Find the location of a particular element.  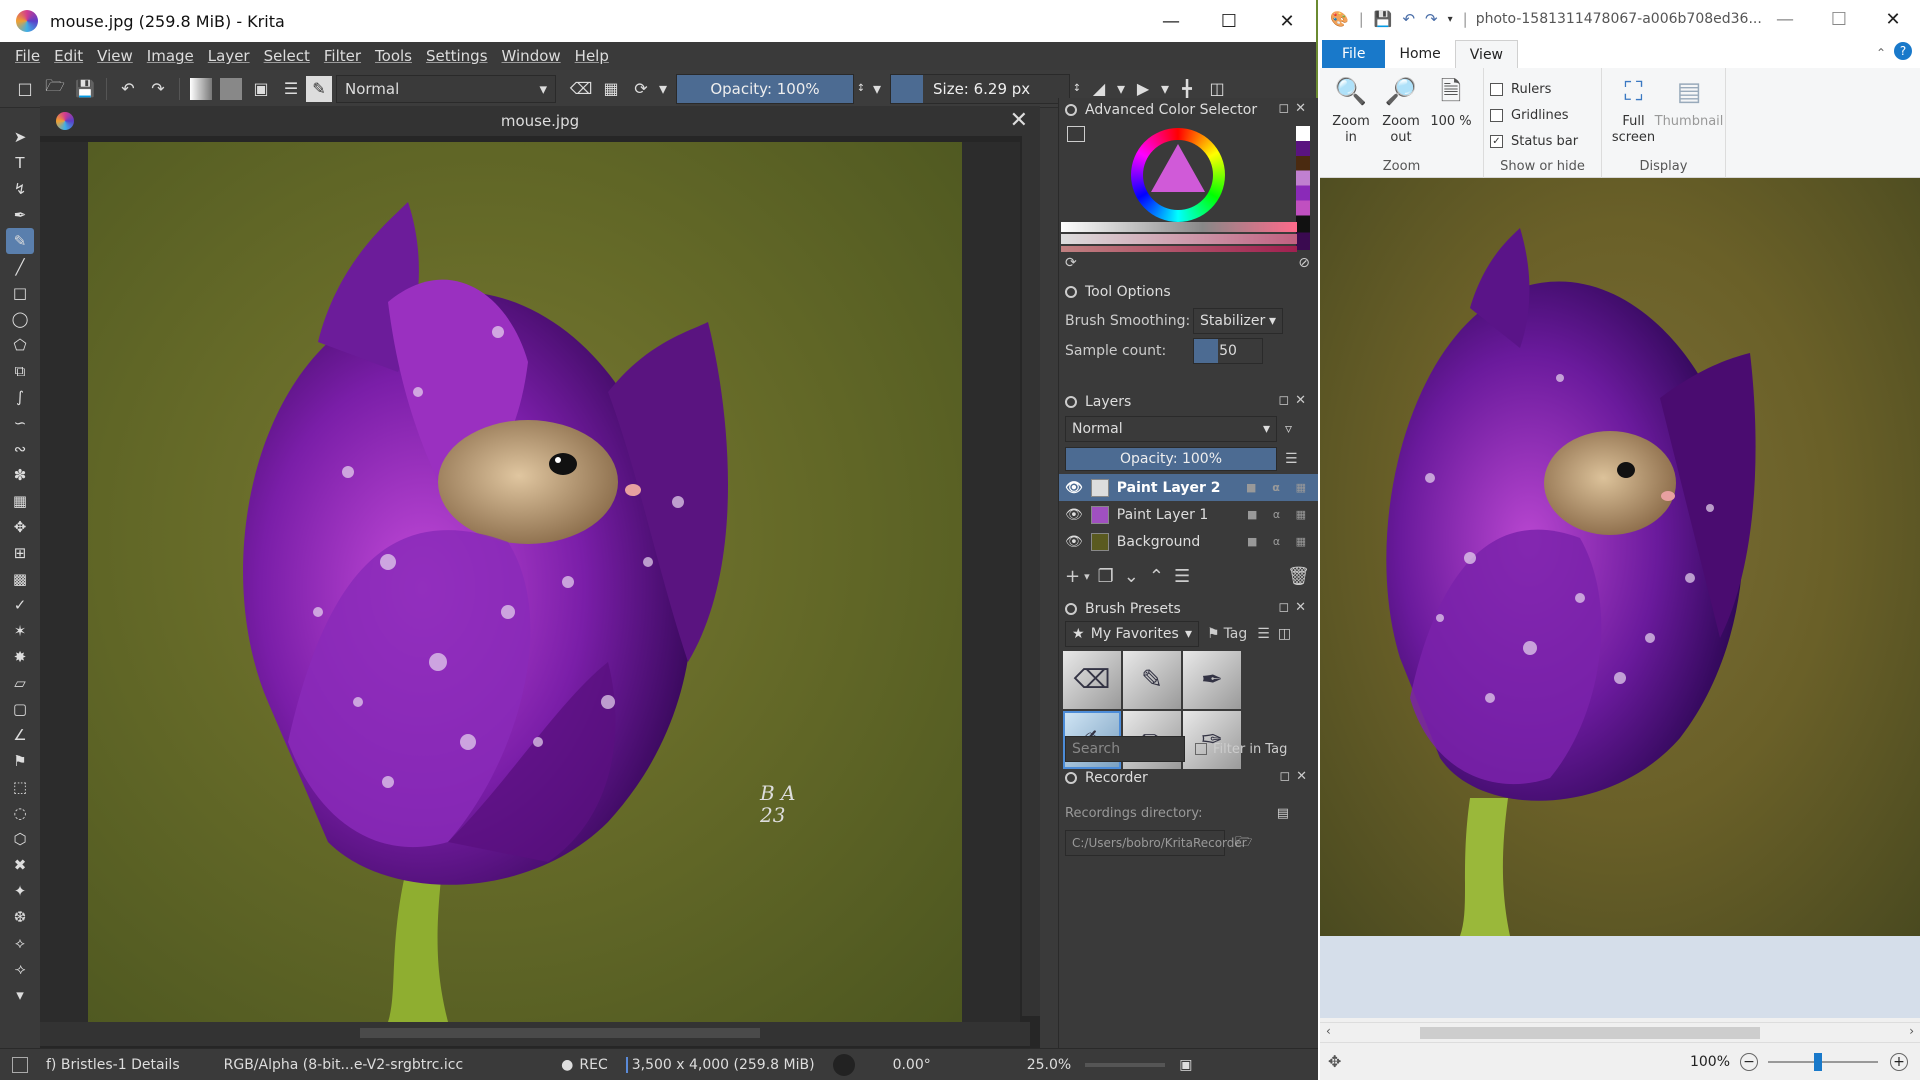

redo-icon: ↷ is located at coordinates (1431, 19).